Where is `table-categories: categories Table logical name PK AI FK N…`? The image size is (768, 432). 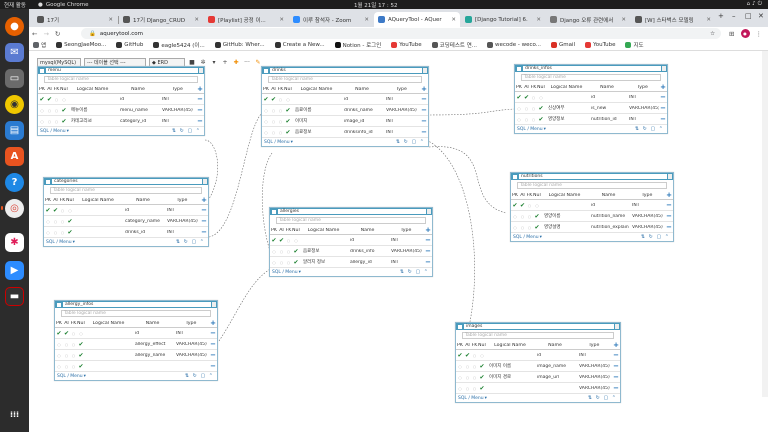
table-categories: categories Table logical name PK AI FK N… is located at coordinates (126, 212).